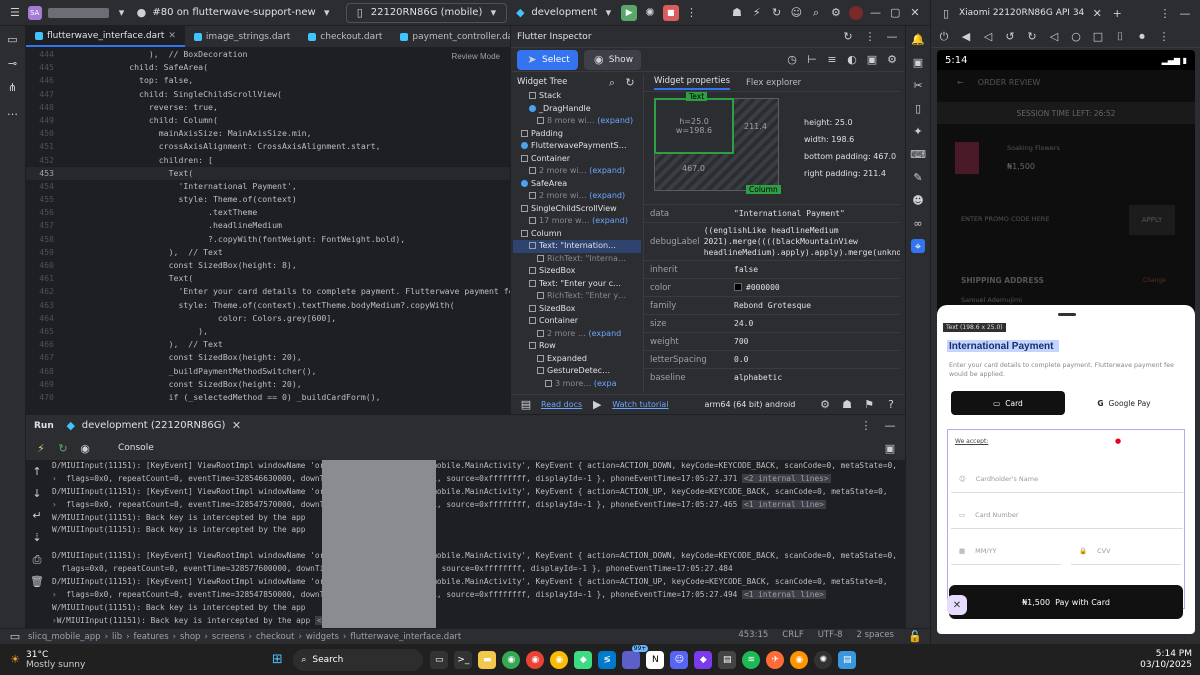  I want to click on code-line: 449 child: Column(, so click(268, 120).